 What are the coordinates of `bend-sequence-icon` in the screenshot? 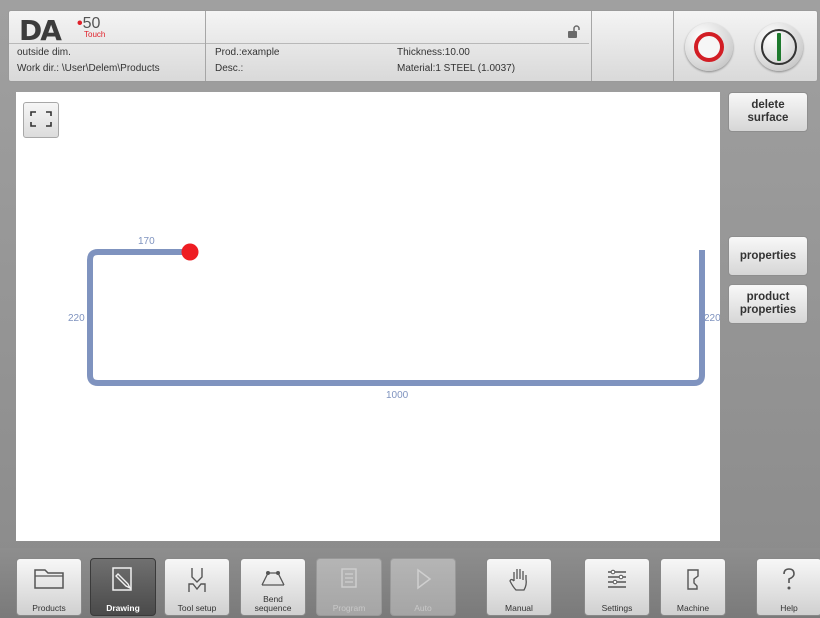 It's located at (273, 578).